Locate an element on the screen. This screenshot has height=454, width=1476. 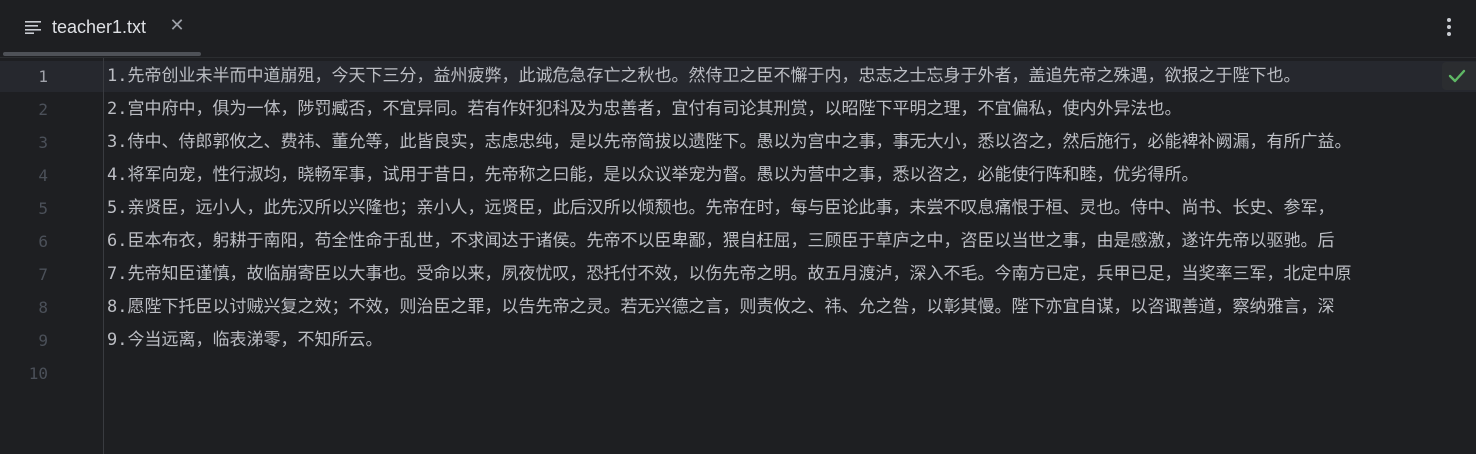
line-number: 2 is located at coordinates (43, 109).